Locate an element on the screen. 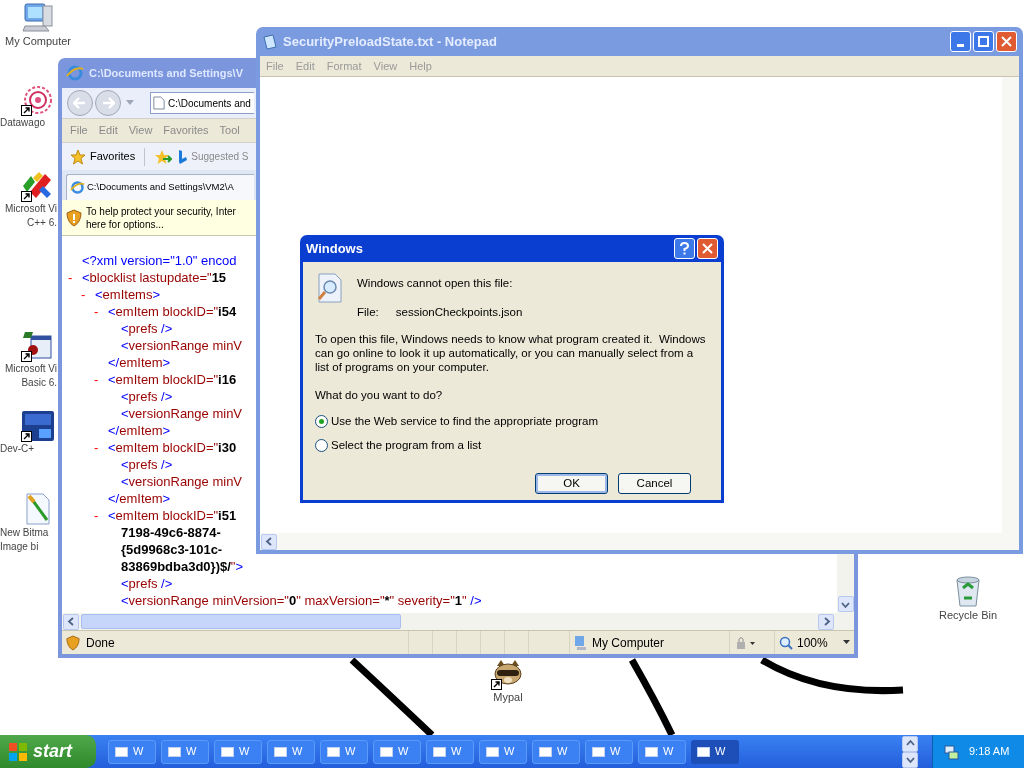 The width and height of the screenshot is (1024, 768). zoom-level: 100% is located at coordinates (812, 642).